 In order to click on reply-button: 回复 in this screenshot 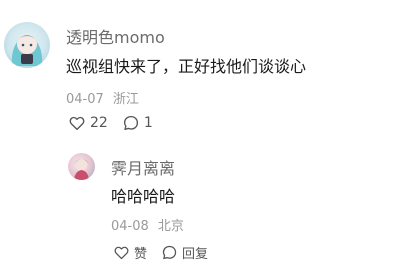, I will do `click(184, 252)`.